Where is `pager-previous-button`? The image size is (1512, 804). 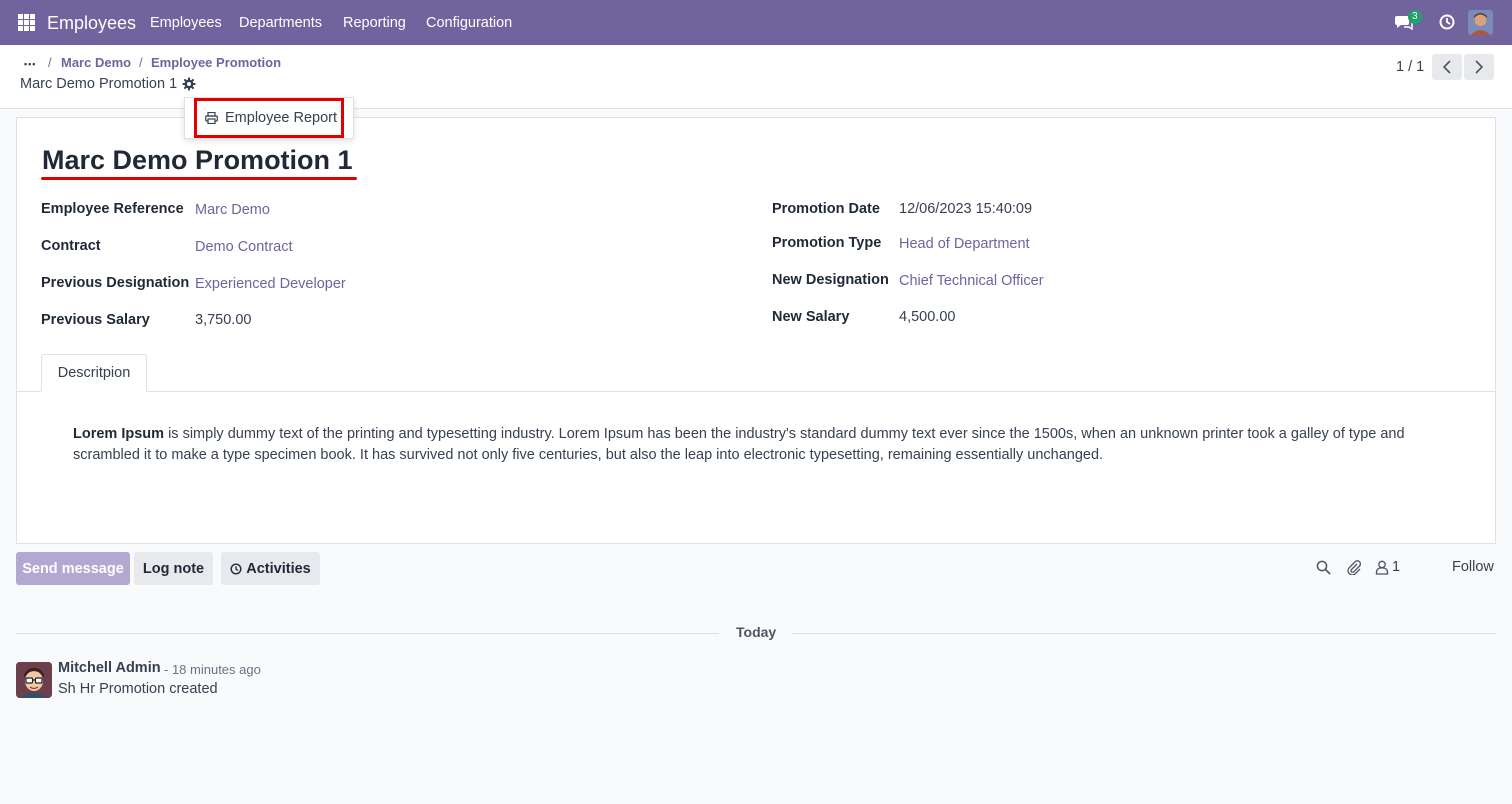 pager-previous-button is located at coordinates (1447, 67).